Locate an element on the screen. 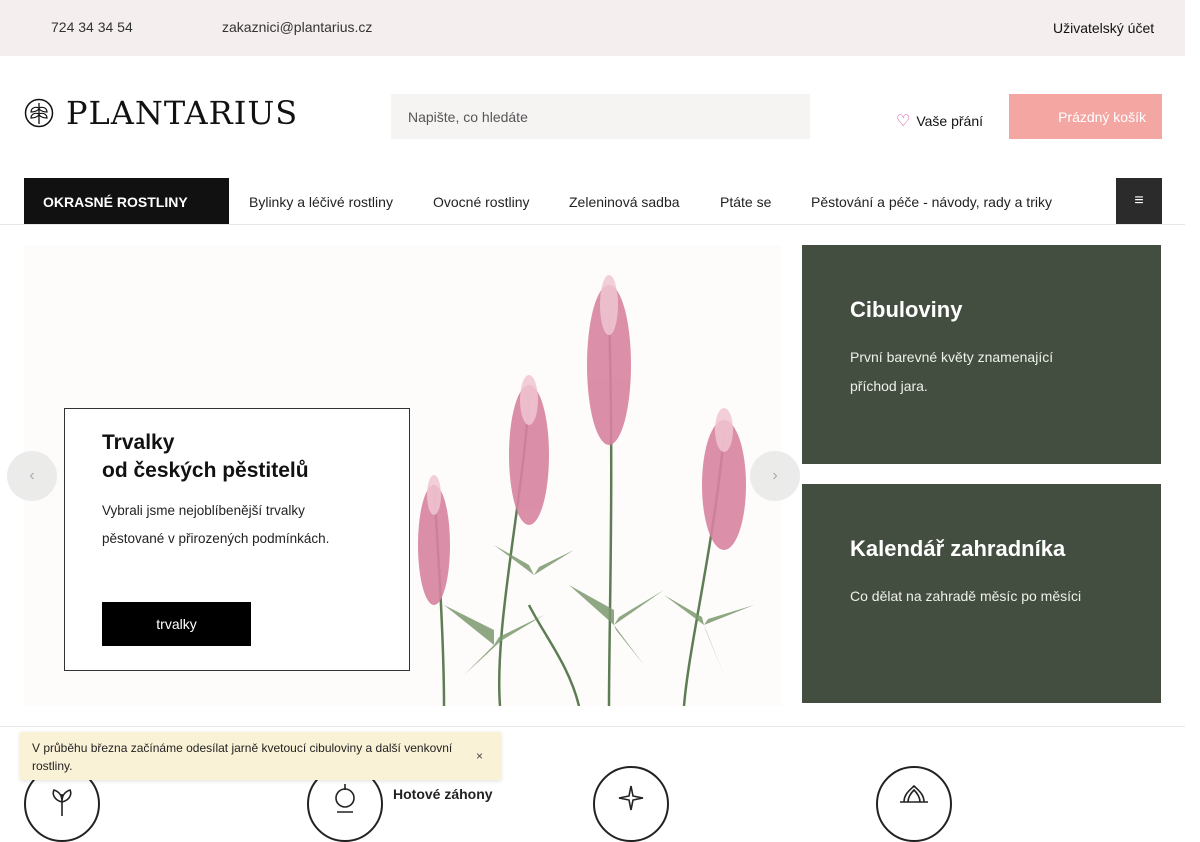  sparkle-plant-icon is located at coordinates (631, 804).